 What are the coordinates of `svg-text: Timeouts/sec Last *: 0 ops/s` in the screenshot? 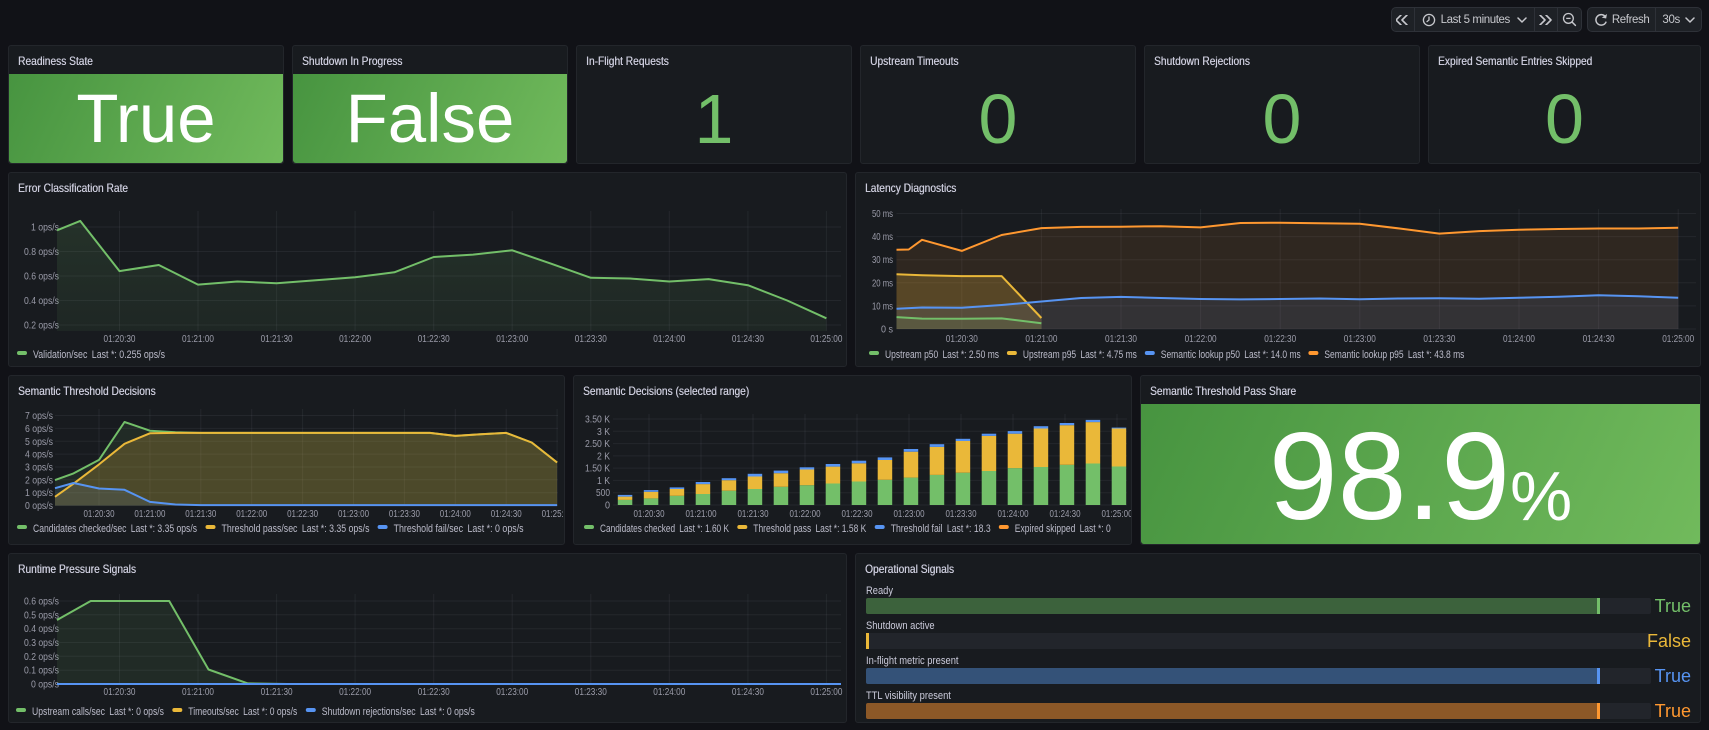 It's located at (242, 712).